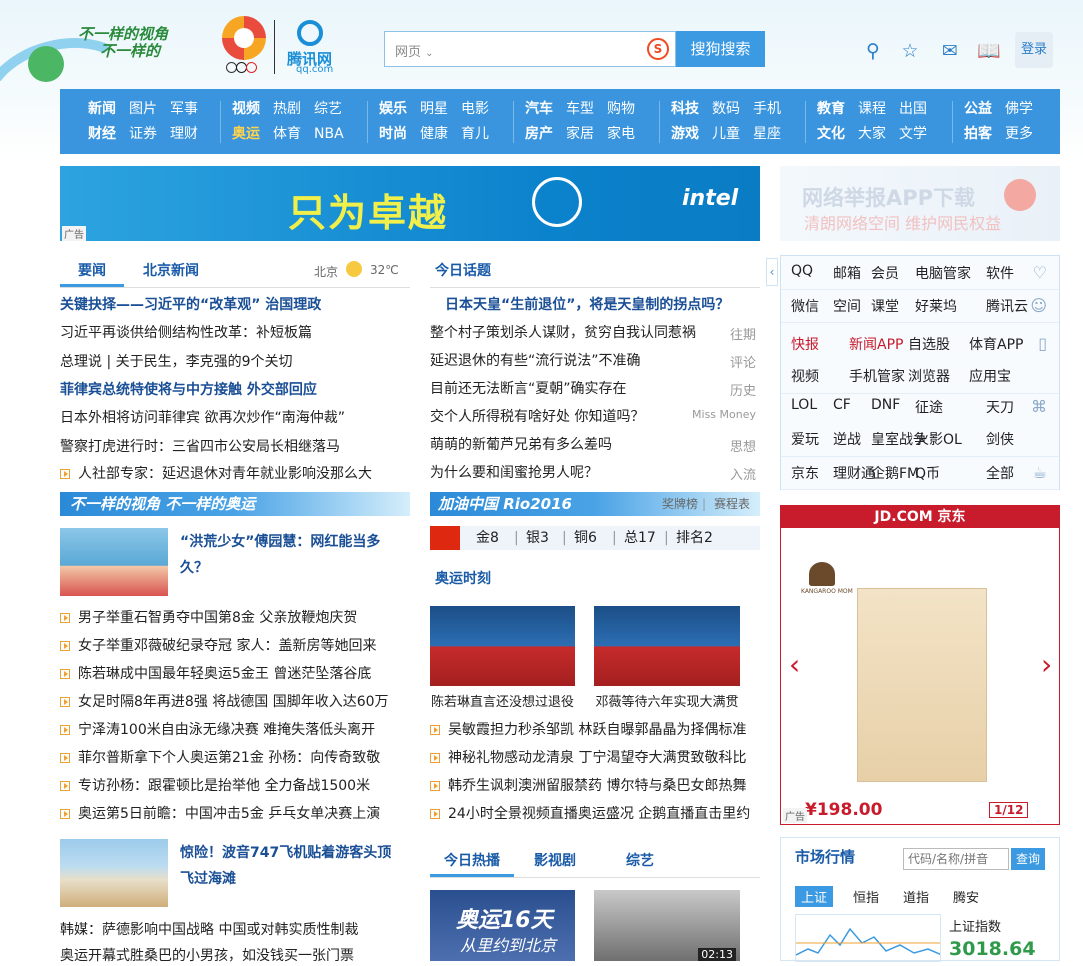 The width and height of the screenshot is (1083, 966). Describe the element at coordinates (1042, 343) in the screenshot. I see `phone-icon: ▯` at that location.